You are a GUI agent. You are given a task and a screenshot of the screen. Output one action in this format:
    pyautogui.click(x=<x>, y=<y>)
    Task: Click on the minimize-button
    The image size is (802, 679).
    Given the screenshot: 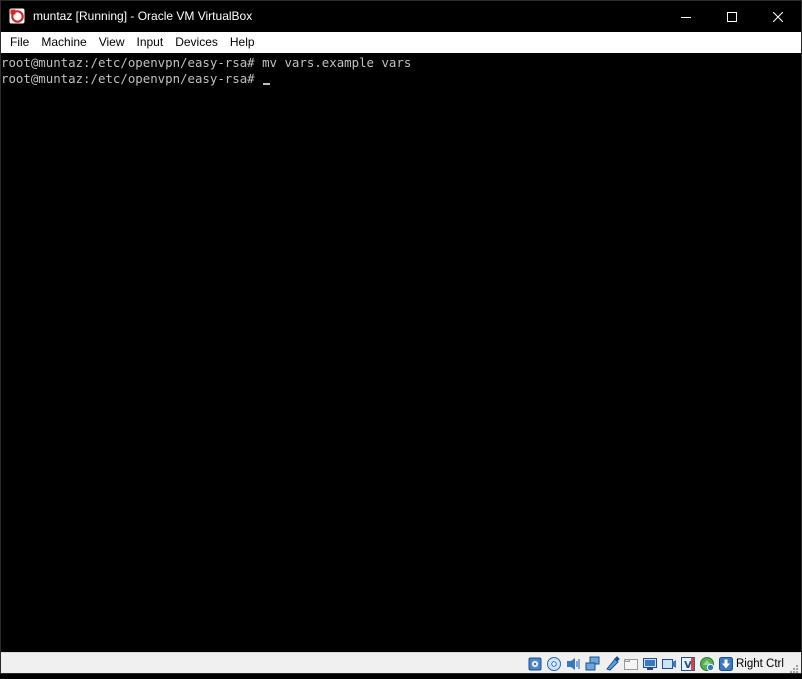 What is the action you would take?
    pyautogui.click(x=686, y=16)
    